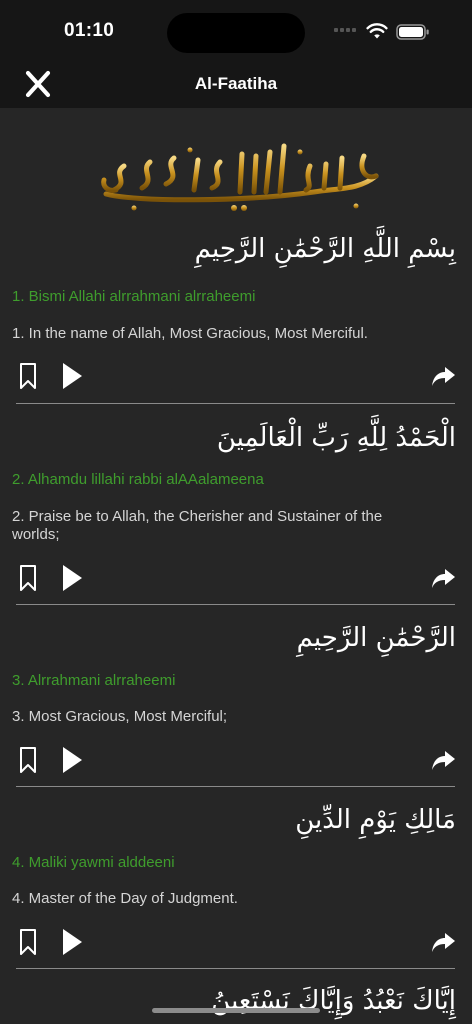 This screenshot has width=472, height=1024. I want to click on status-bar: 01:10, so click(236, 30).